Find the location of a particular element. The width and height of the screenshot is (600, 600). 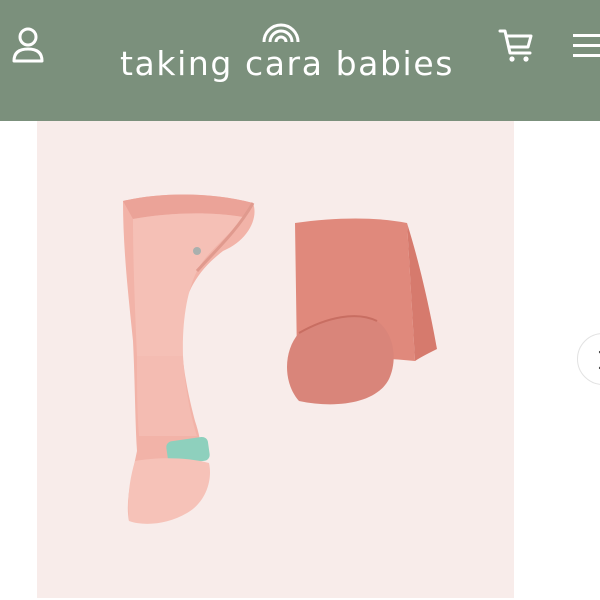

cart-icon is located at coordinates (515, 45).